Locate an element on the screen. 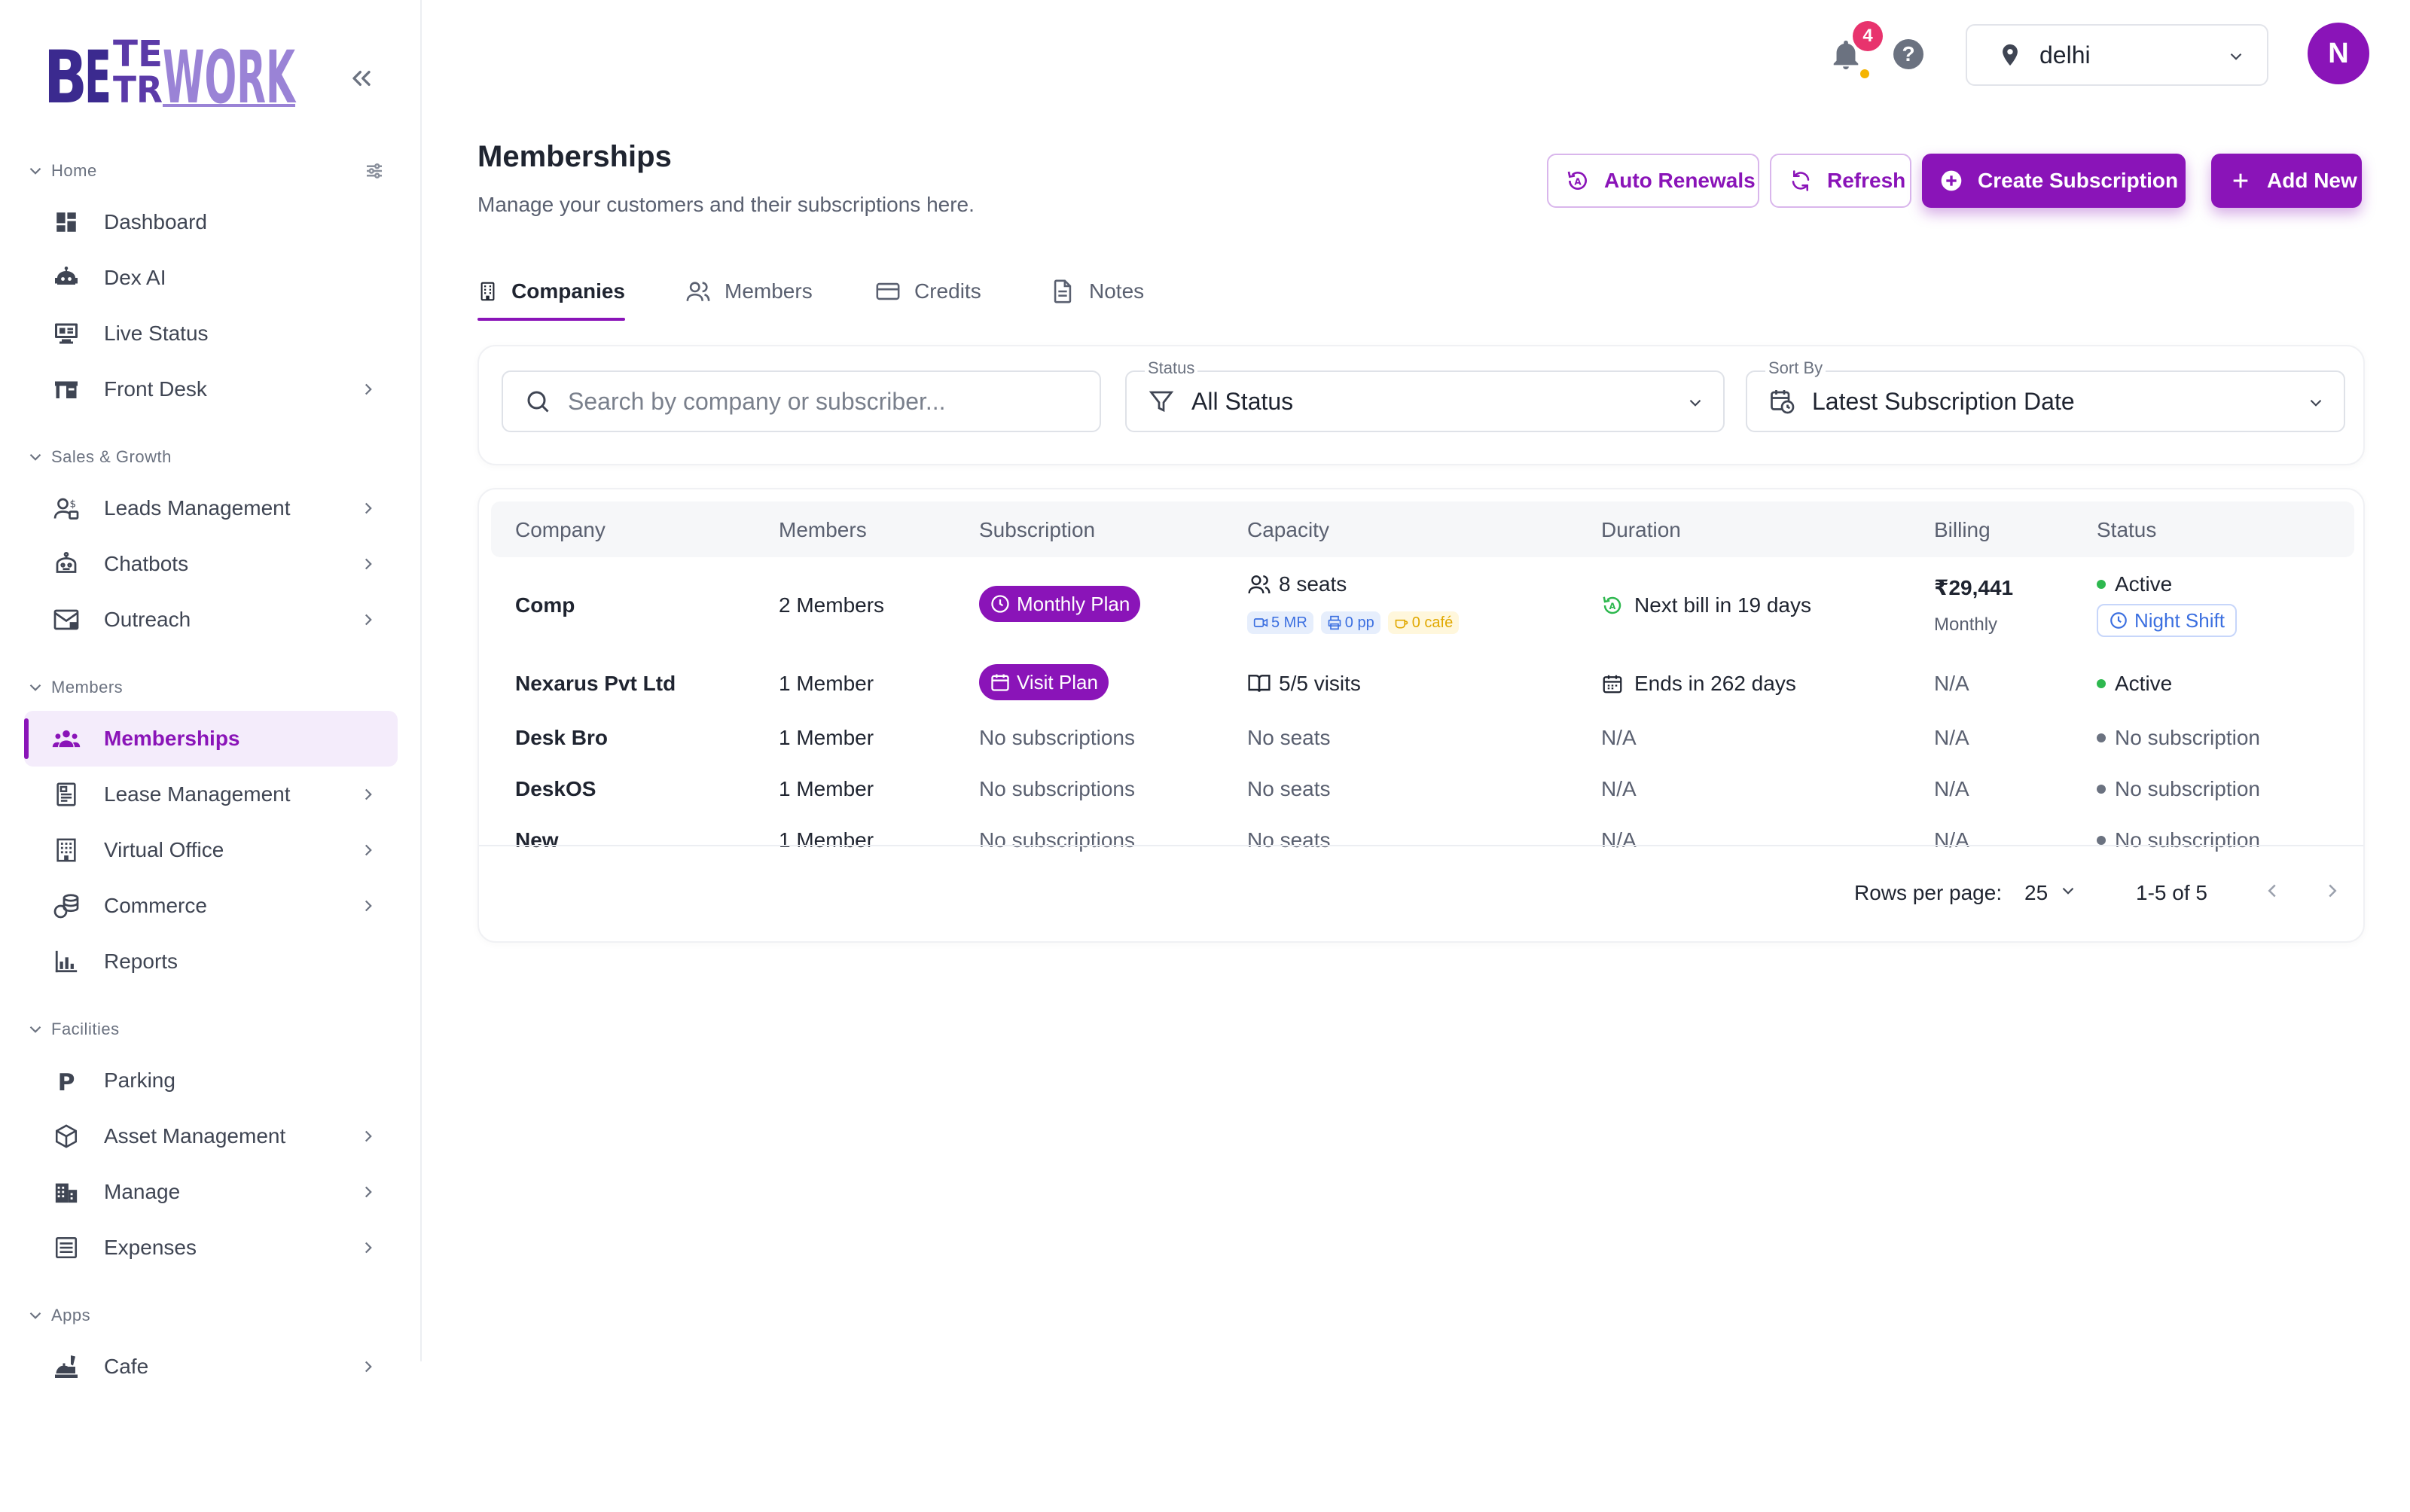 Image resolution: width=2410 pixels, height=1512 pixels. column-header: Company is located at coordinates (560, 530).